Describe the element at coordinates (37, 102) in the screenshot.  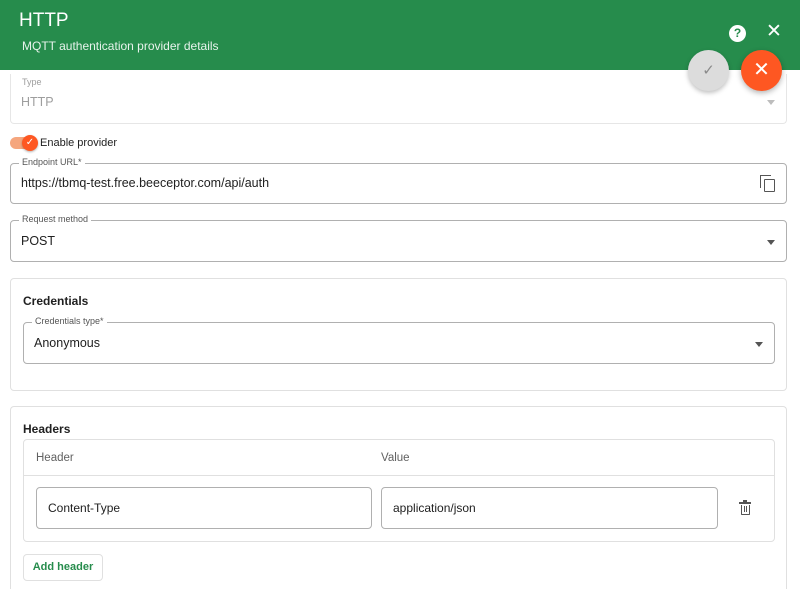
I see `type-value: HTTP` at that location.